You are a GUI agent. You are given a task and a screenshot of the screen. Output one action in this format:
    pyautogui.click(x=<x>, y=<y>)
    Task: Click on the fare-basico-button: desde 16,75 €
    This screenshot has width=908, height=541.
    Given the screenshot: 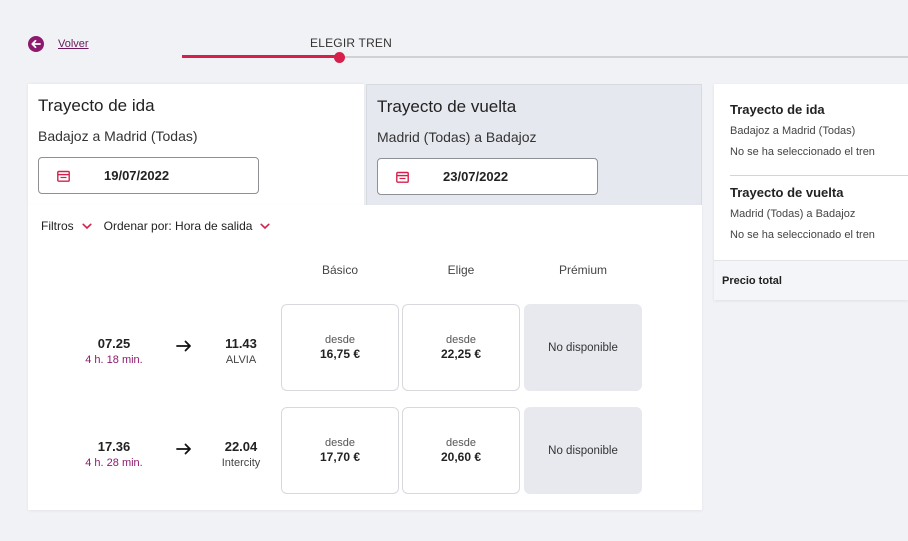 What is the action you would take?
    pyautogui.click(x=340, y=347)
    